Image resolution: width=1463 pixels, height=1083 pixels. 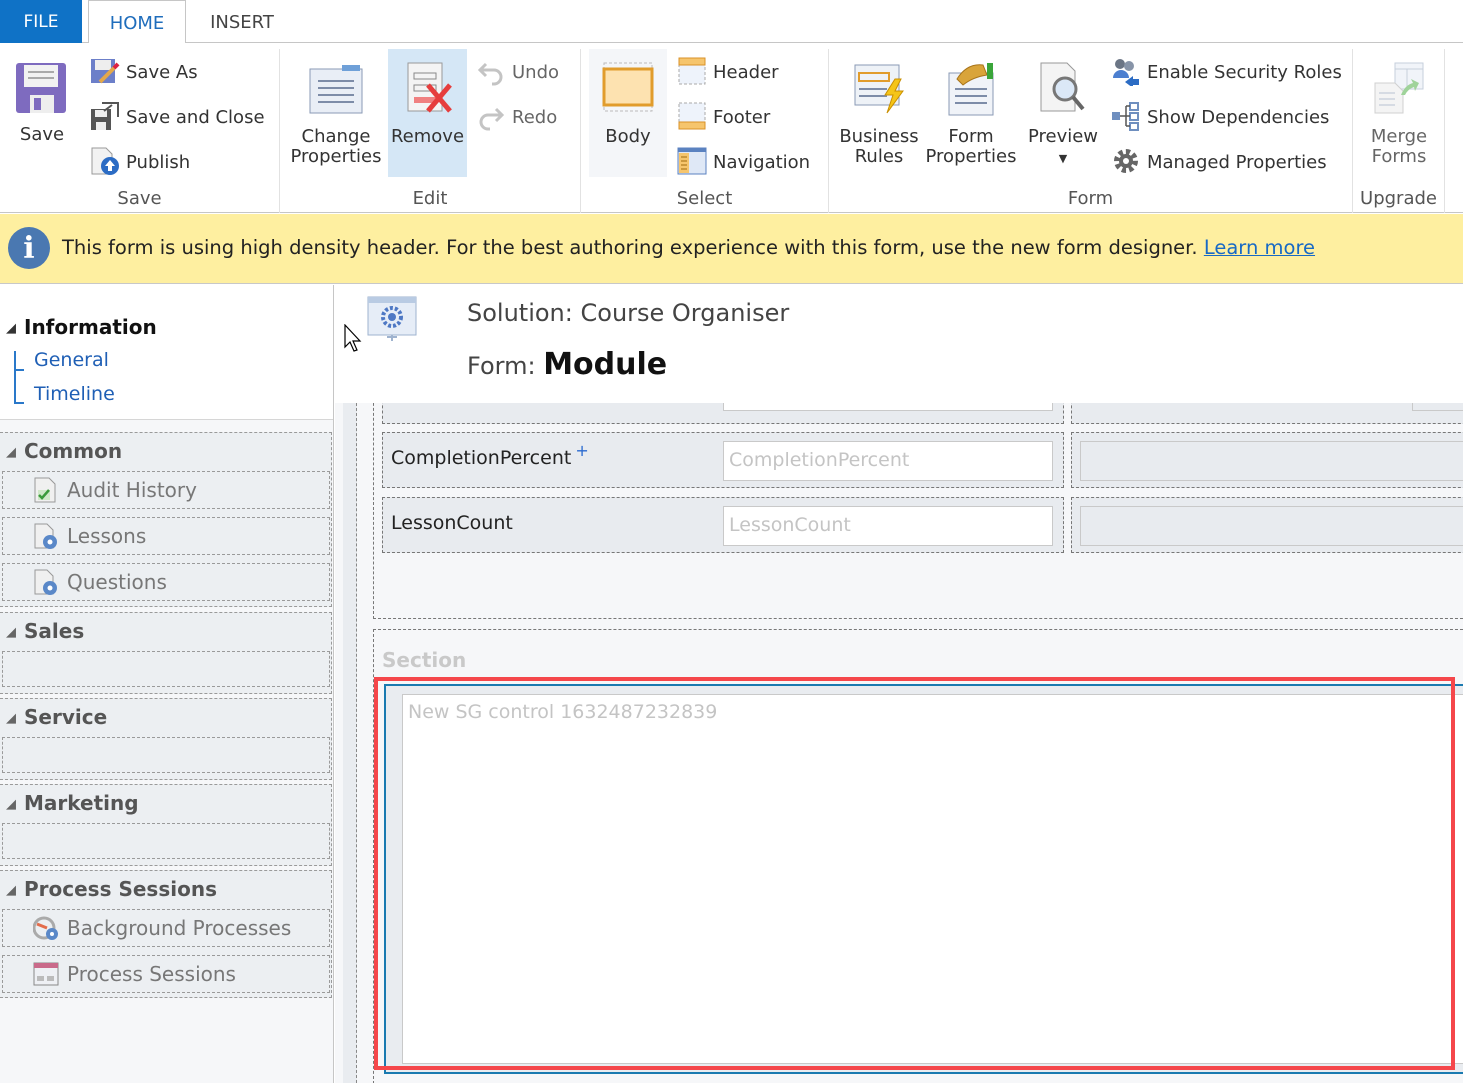 I want to click on publish-label: Publish, so click(x=158, y=162).